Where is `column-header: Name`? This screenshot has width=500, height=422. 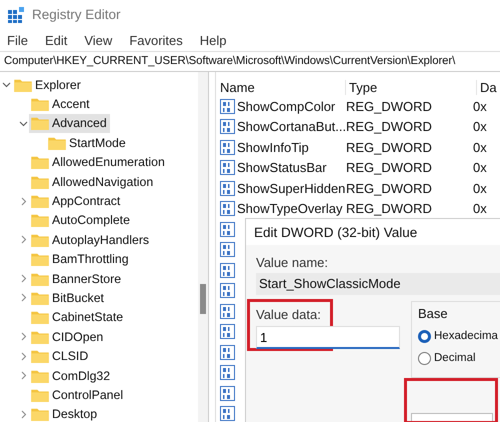 column-header: Name is located at coordinates (282, 87).